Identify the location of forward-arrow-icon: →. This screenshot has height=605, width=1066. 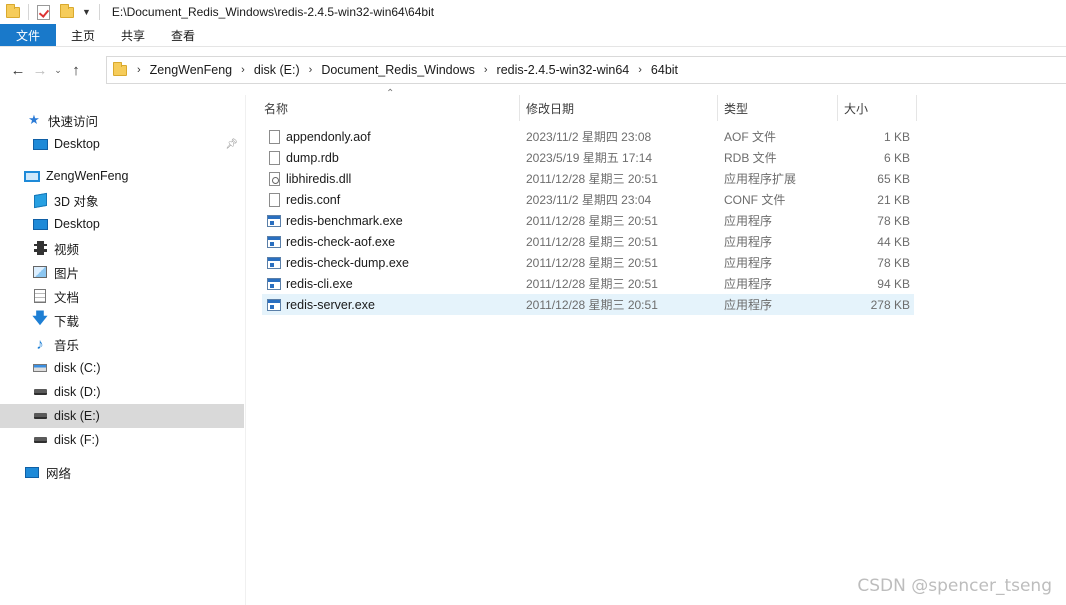
(40, 70).